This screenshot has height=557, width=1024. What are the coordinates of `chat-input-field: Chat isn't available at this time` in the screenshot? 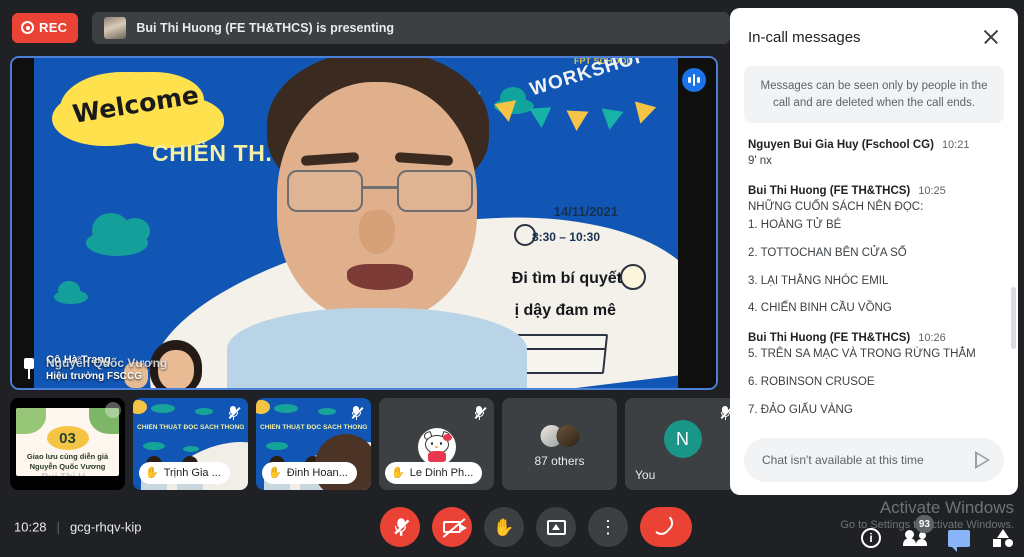 It's located at (874, 460).